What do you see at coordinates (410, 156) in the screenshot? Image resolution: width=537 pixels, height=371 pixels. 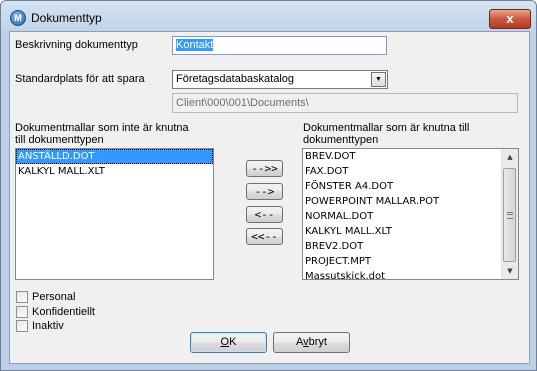 I see `list-item: BREV.DOT` at bounding box center [410, 156].